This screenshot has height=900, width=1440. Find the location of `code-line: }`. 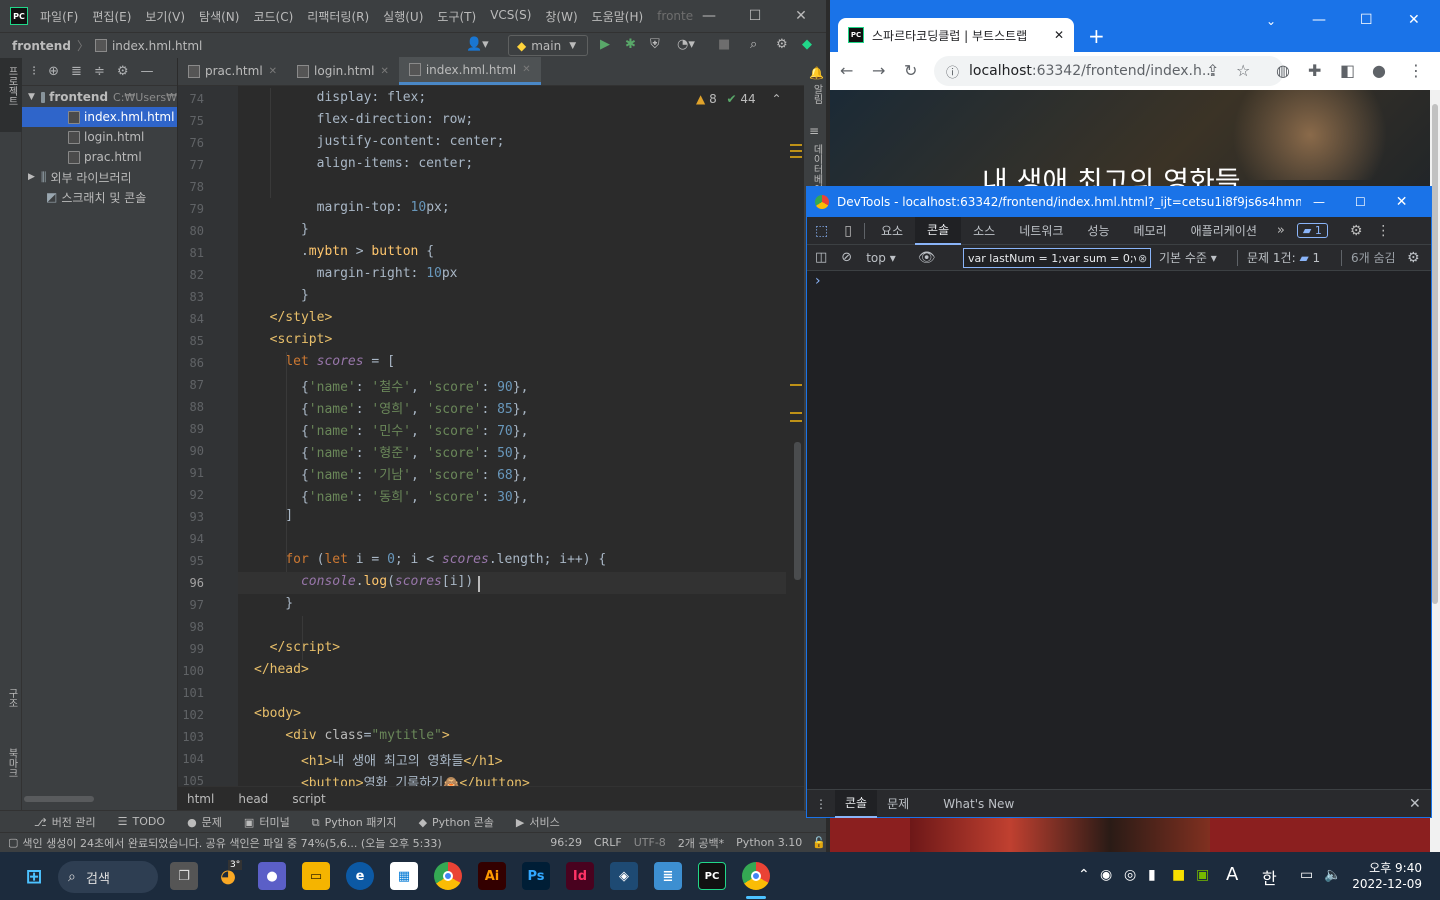

code-line: } is located at coordinates (273, 603).